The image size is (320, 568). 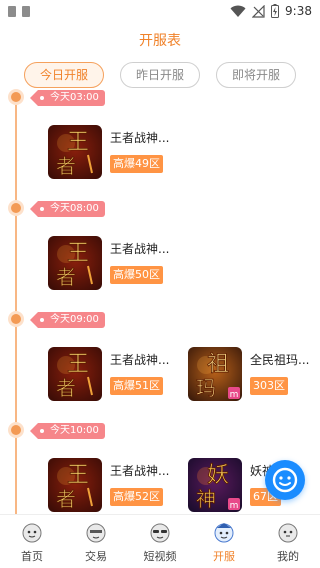 I want to click on nav-label: 短视频, so click(x=160, y=556).